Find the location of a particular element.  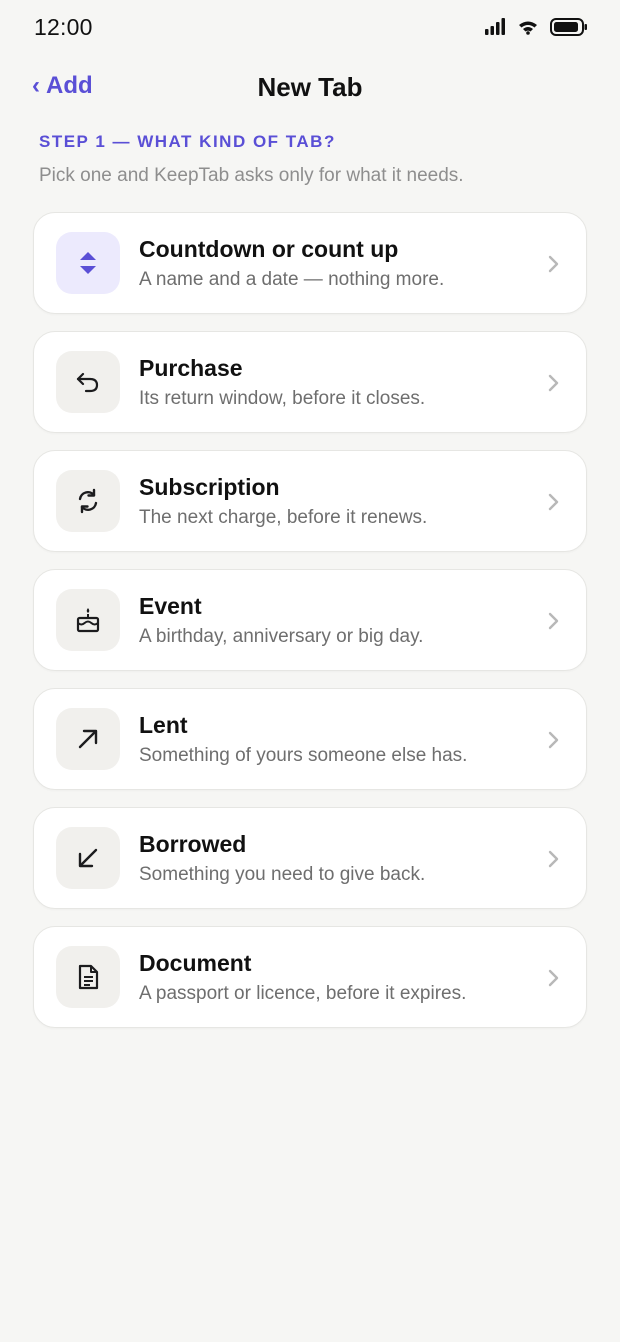

status-icons is located at coordinates (536, 27).